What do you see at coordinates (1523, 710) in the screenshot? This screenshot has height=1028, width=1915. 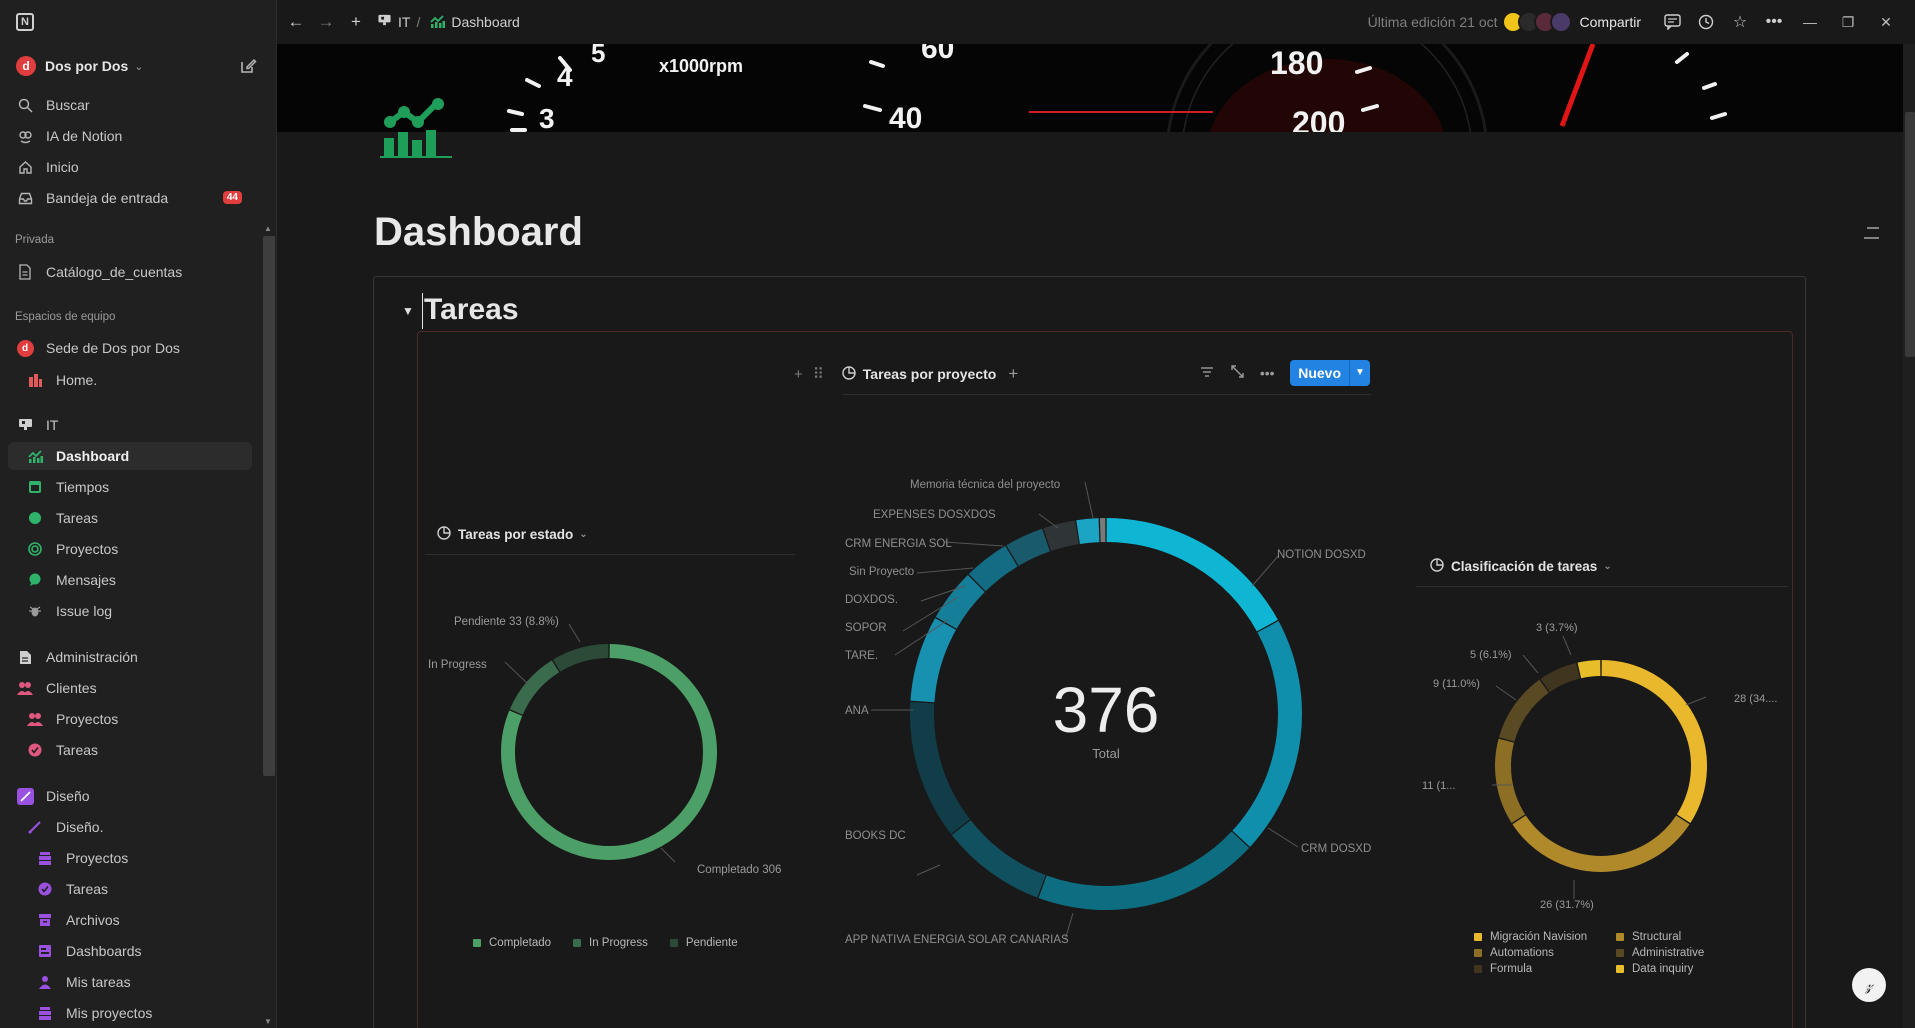 I see `donut-slice-administrative` at bounding box center [1523, 710].